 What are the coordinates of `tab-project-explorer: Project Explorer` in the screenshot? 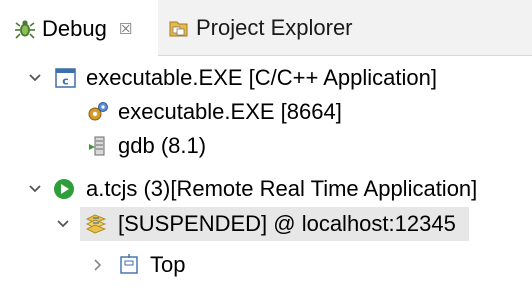 It's located at (268, 28).